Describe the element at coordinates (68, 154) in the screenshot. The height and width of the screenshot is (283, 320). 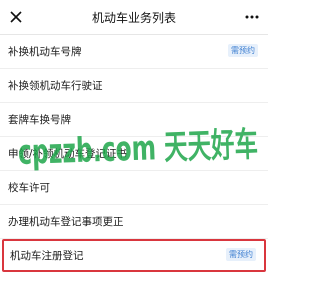
I see `list-item-label: 申领/补领机动车登记证书` at that location.